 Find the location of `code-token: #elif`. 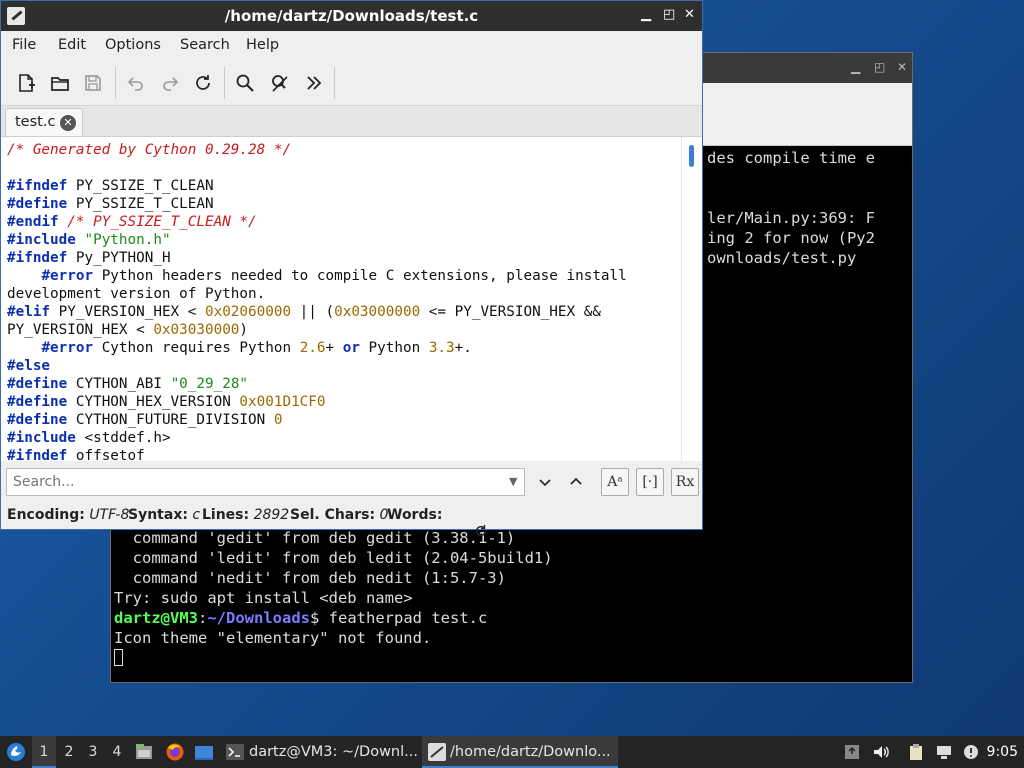

code-token: #elif is located at coordinates (29, 312).